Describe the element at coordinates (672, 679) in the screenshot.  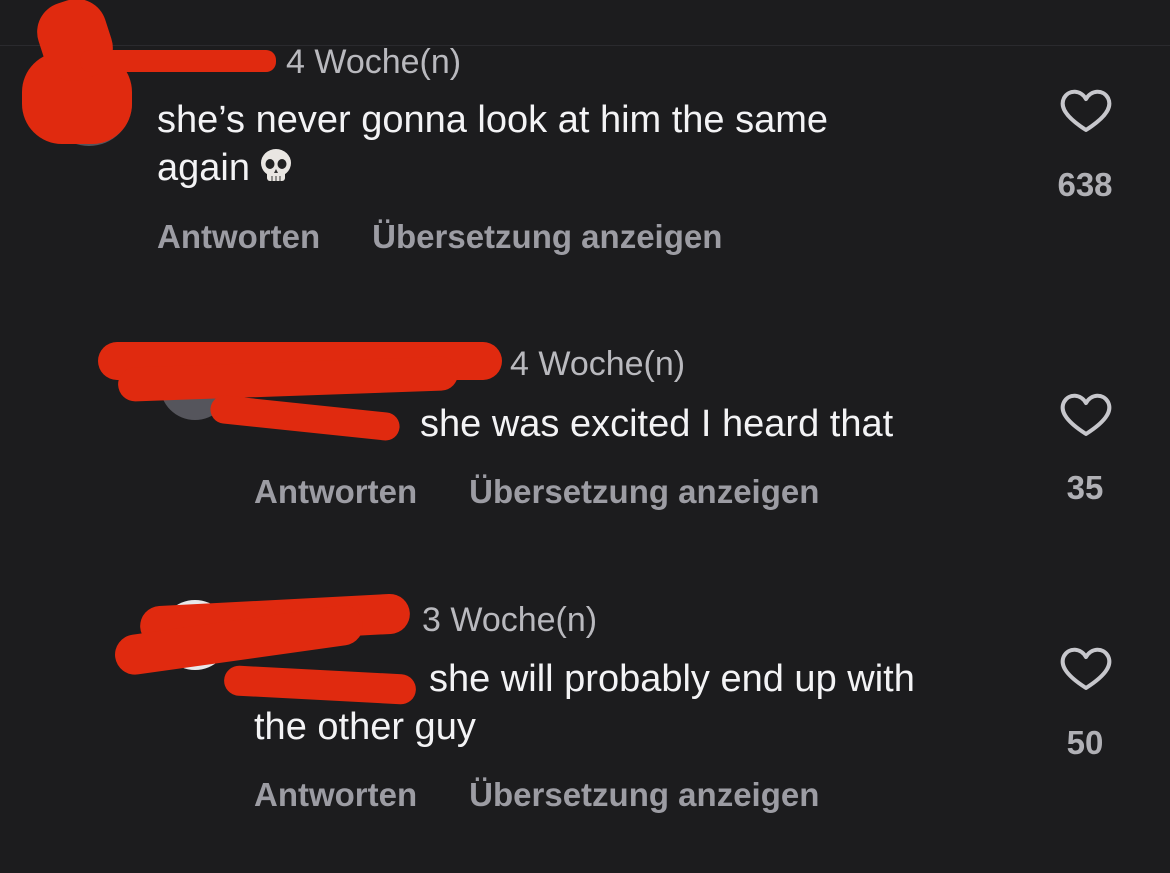
I see `comment-text-fragment: she will probably end up with` at that location.